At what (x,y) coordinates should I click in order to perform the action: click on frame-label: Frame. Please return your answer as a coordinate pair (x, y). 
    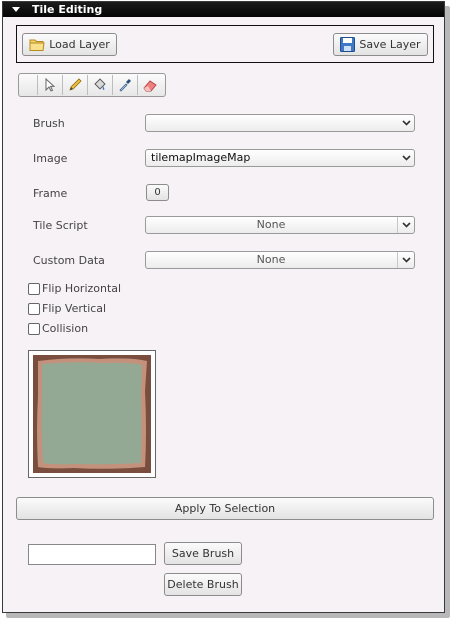
    Looking at the image, I should click on (50, 193).